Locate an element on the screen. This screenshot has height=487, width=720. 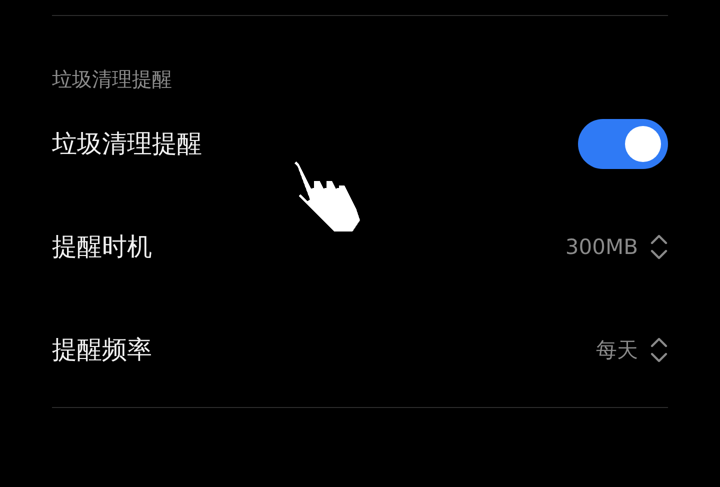
value-picker: 每天 is located at coordinates (632, 349).